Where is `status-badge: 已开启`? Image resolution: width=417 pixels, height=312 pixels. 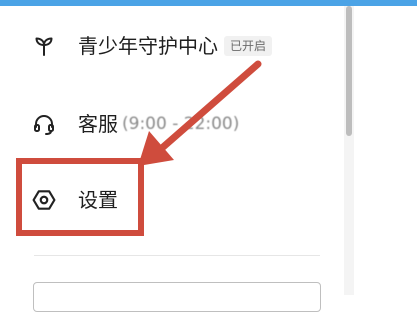
status-badge: 已开启 is located at coordinates (248, 46).